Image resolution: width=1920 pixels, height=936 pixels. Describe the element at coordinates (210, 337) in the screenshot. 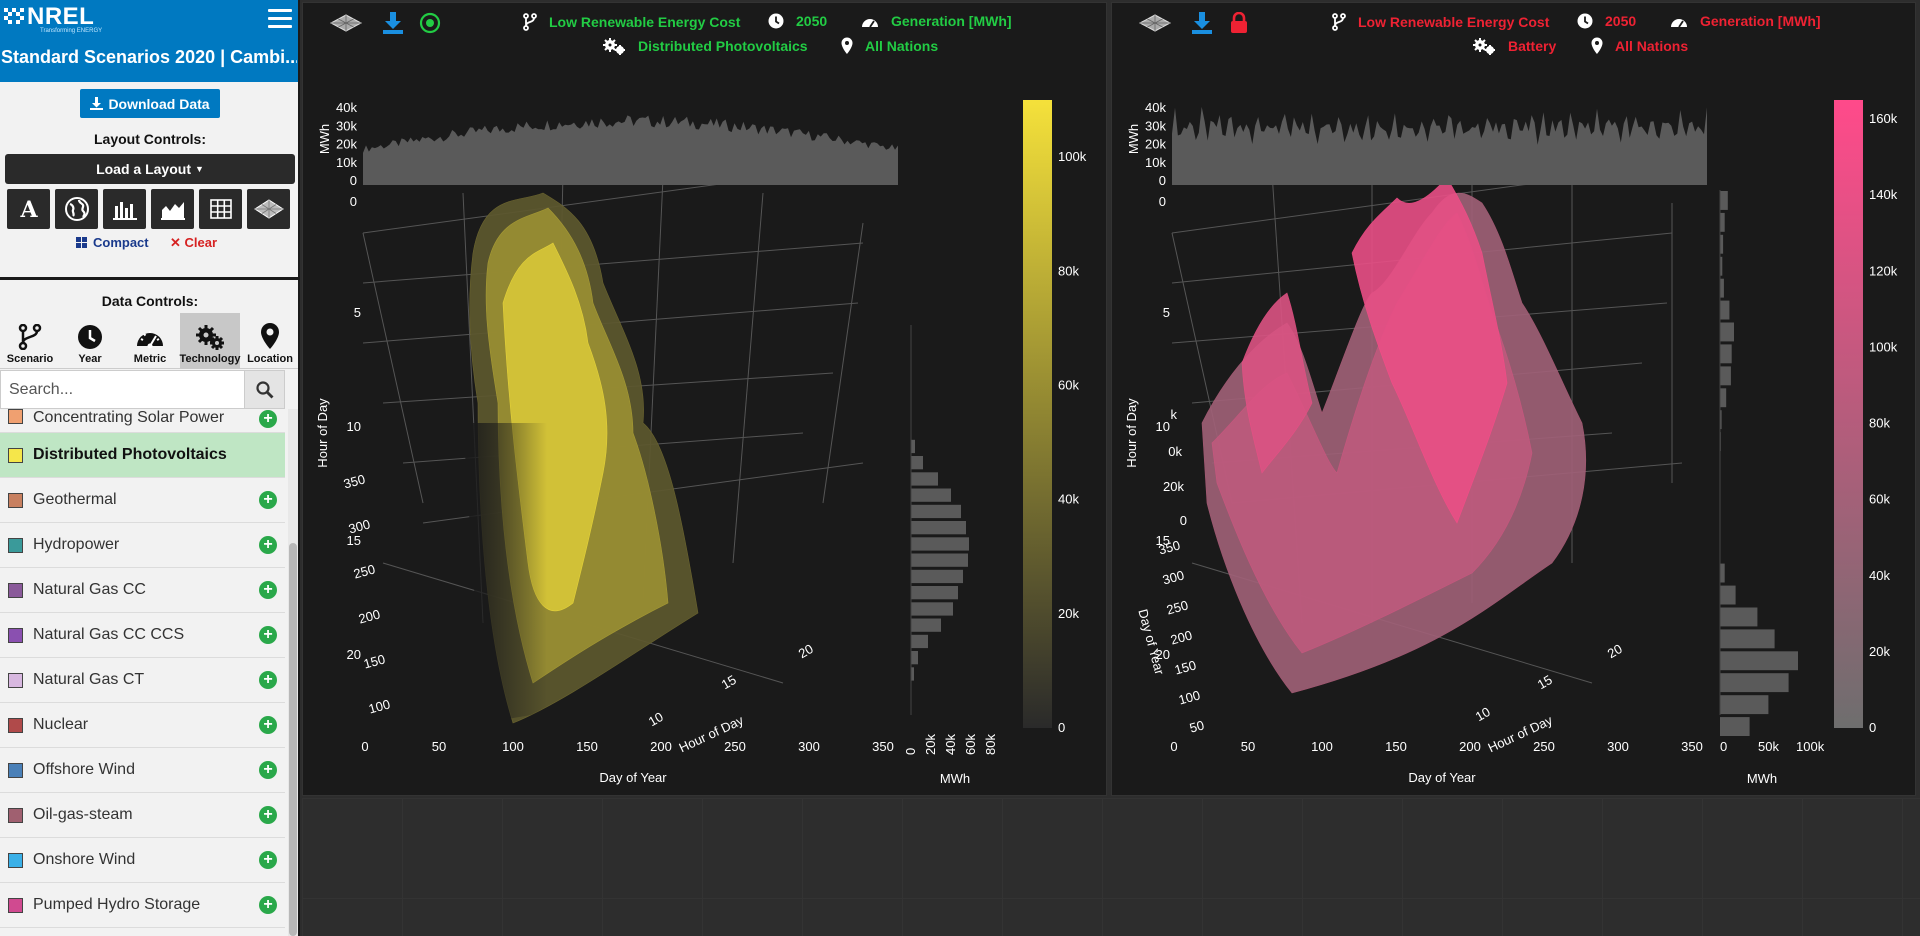

I see `gears-icon` at that location.